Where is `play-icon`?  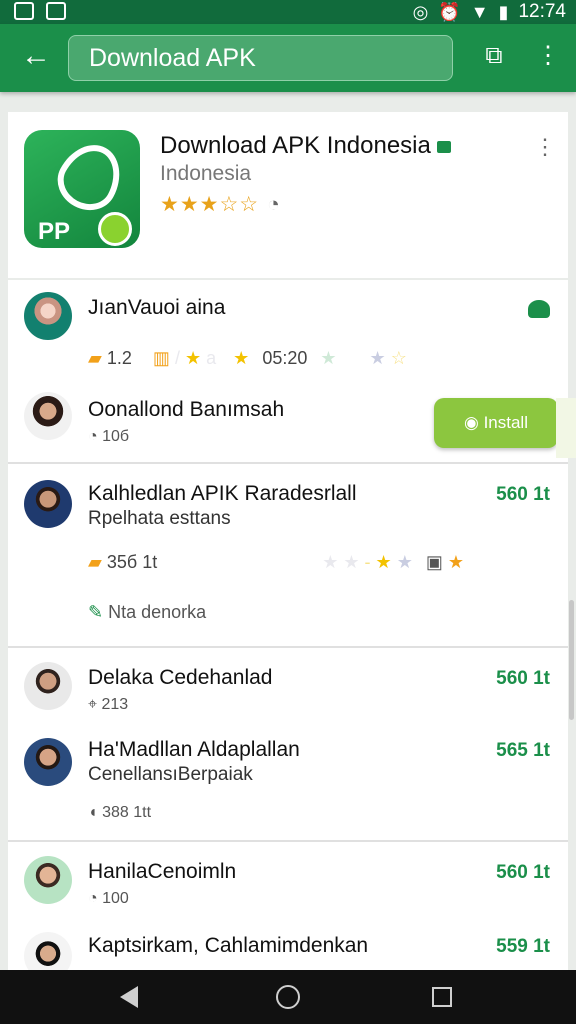 play-icon is located at coordinates (56, 11).